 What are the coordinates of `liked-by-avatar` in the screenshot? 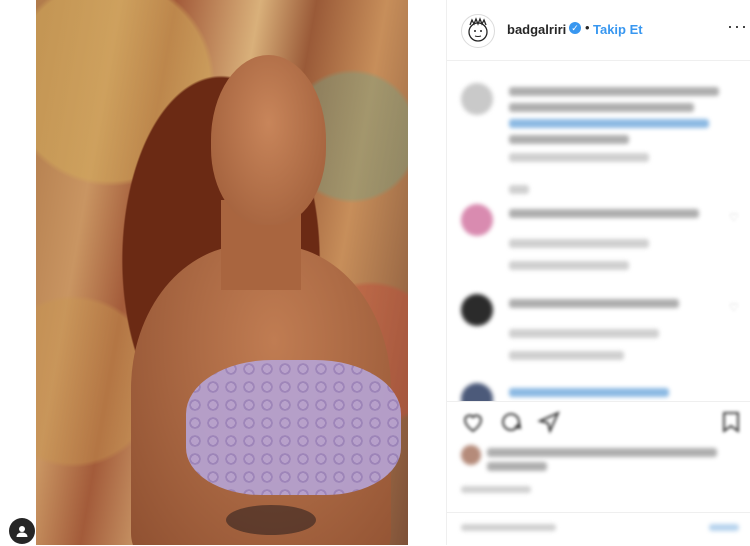 It's located at (471, 455).